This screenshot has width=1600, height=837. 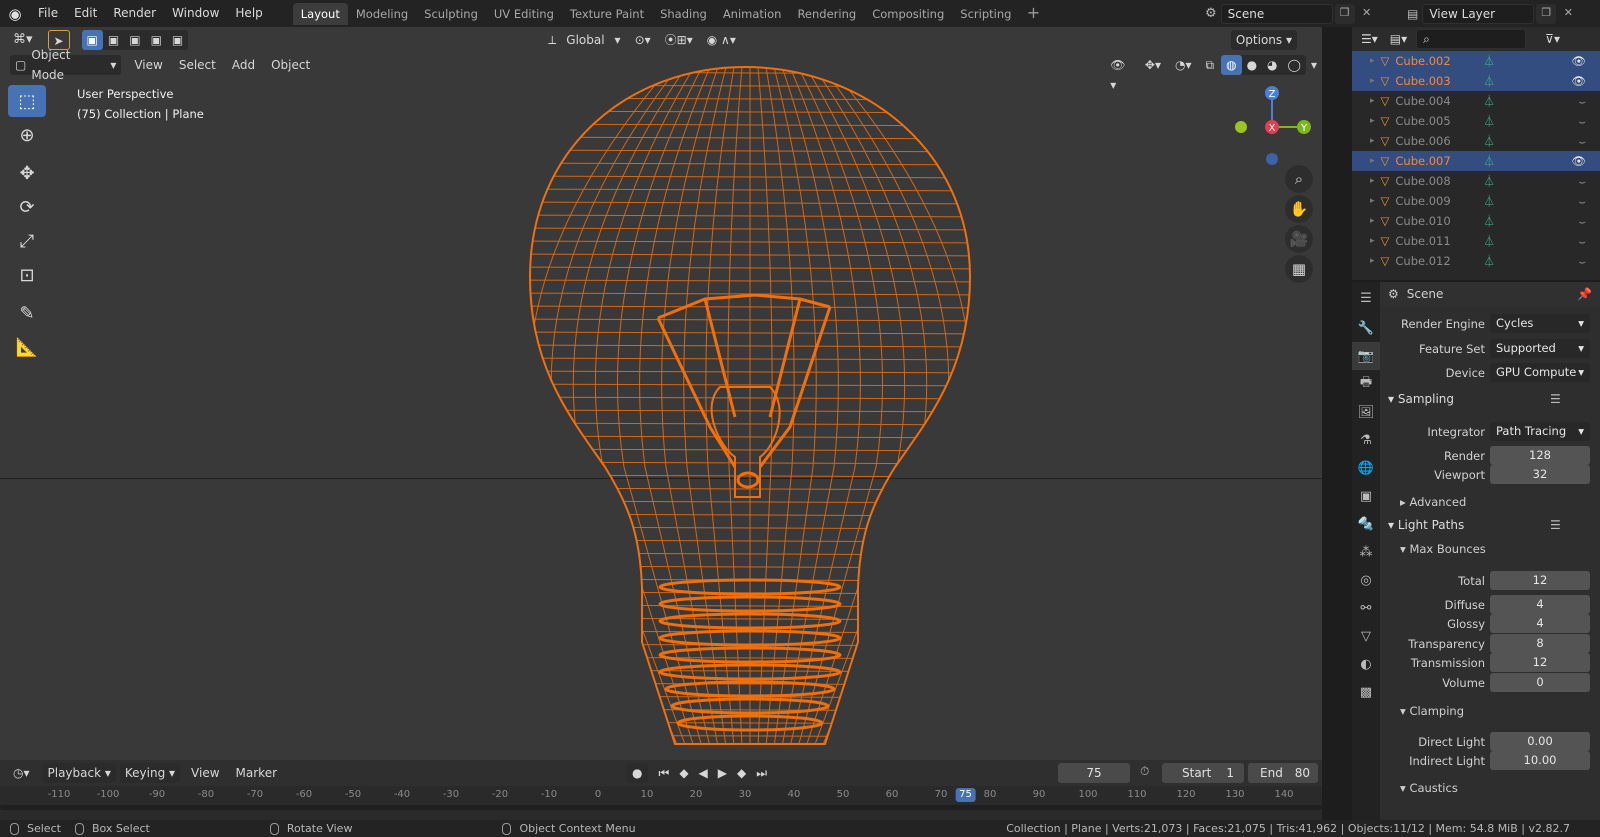 What do you see at coordinates (1429, 788) in the screenshot?
I see `caustics-subpanel: ▾ Caustics` at bounding box center [1429, 788].